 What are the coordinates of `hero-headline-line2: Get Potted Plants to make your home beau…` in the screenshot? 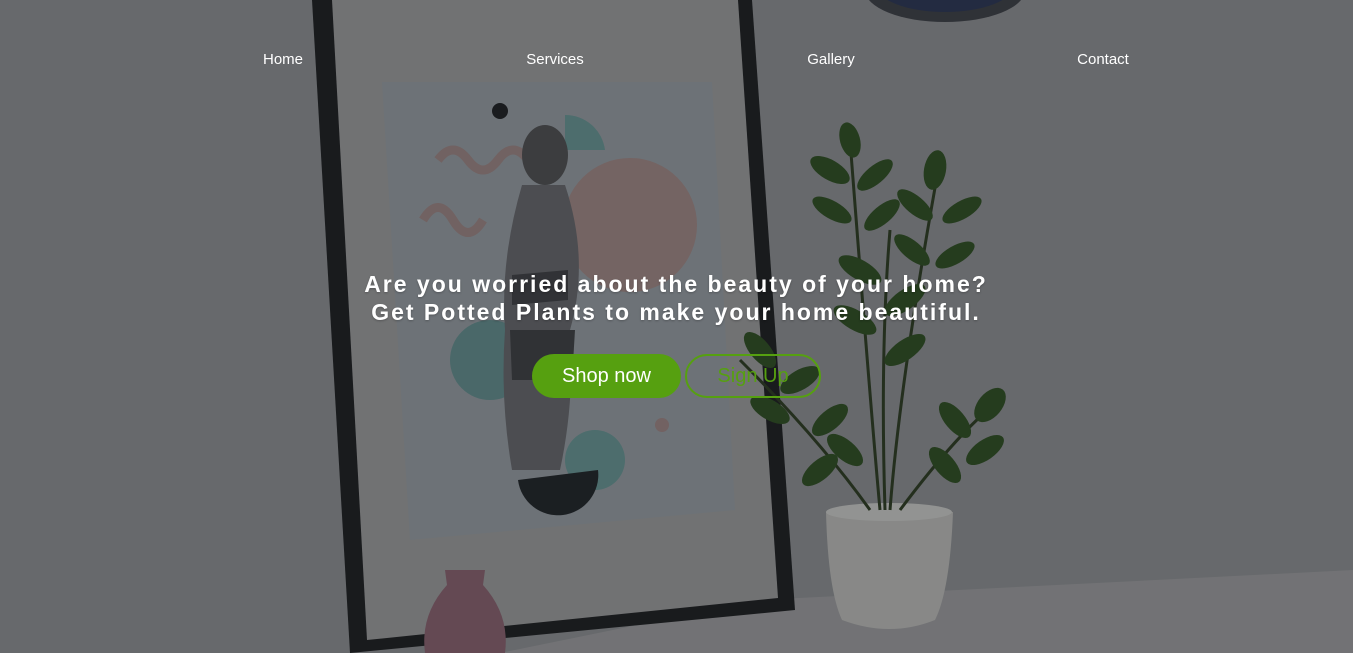 It's located at (676, 312).